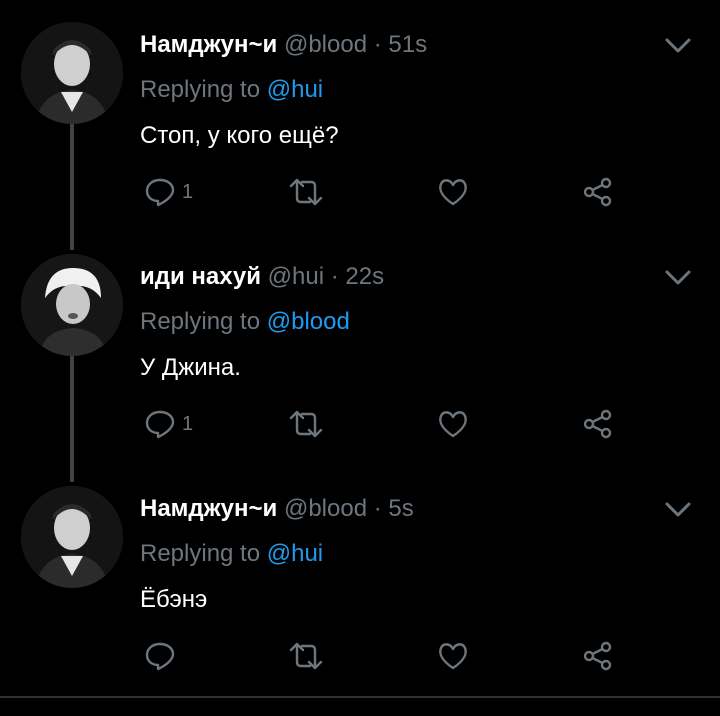 Image resolution: width=720 pixels, height=716 pixels. I want to click on tweet-header: Намджун~и @blood · 5s, so click(277, 509).